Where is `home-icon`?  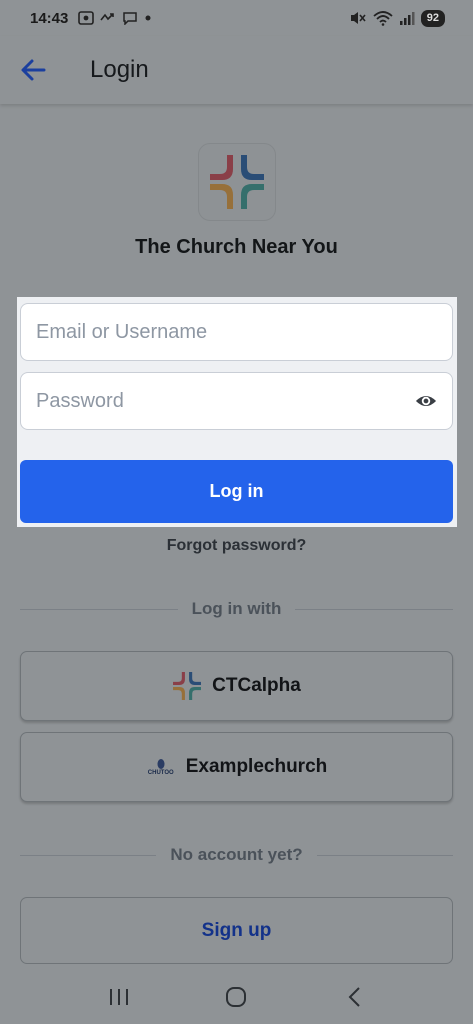 home-icon is located at coordinates (236, 997).